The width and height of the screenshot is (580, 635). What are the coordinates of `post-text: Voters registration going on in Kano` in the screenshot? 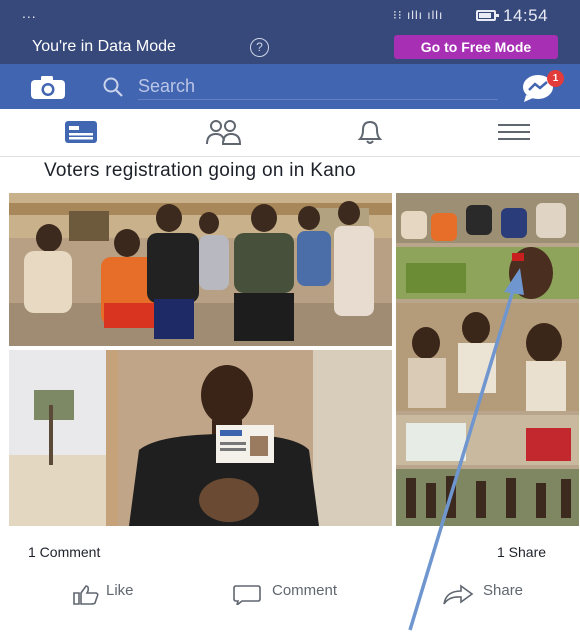 It's located at (200, 170).